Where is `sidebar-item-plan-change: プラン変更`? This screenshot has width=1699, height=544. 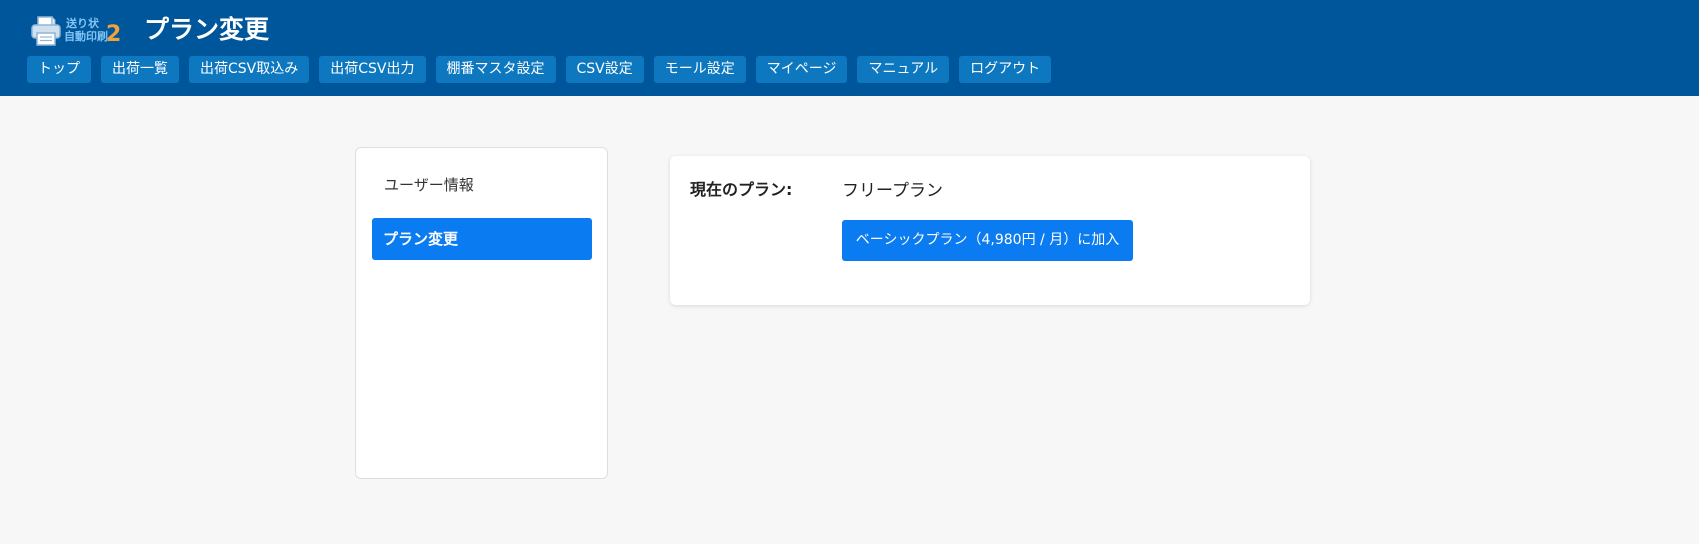
sidebar-item-plan-change: プラン変更 is located at coordinates (482, 239).